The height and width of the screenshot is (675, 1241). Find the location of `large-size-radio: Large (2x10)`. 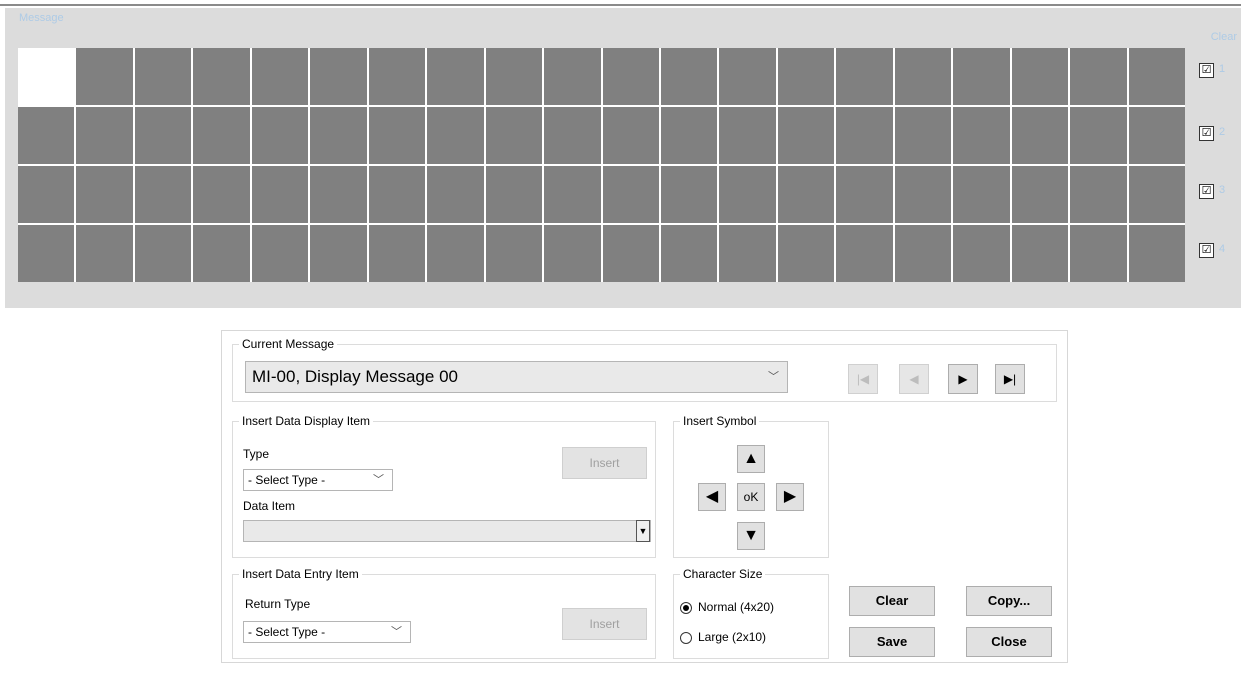

large-size-radio: Large (2x10) is located at coordinates (723, 637).